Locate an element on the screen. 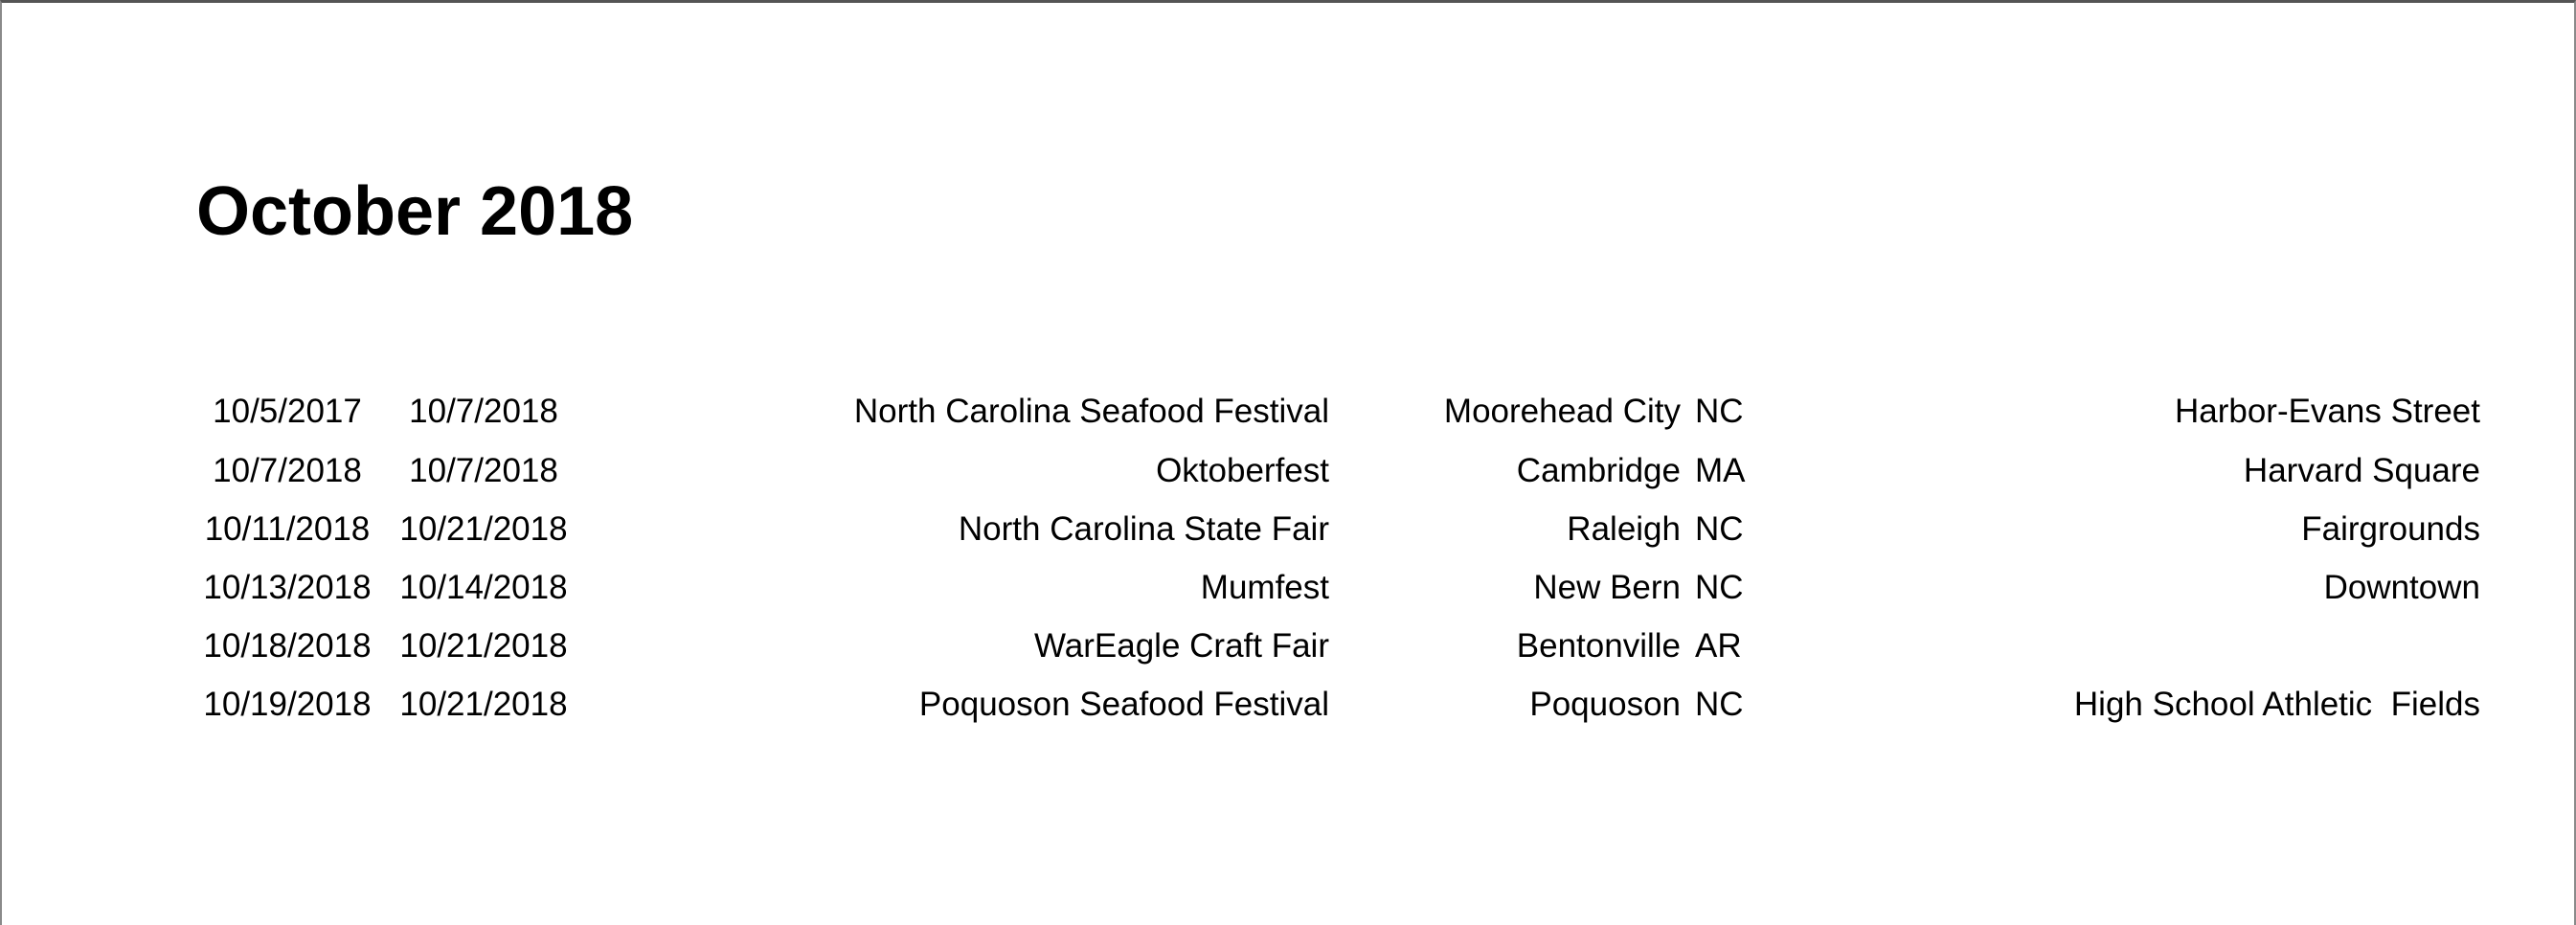 The image size is (2576, 925). event-name: Oktoberfest is located at coordinates (1242, 470).